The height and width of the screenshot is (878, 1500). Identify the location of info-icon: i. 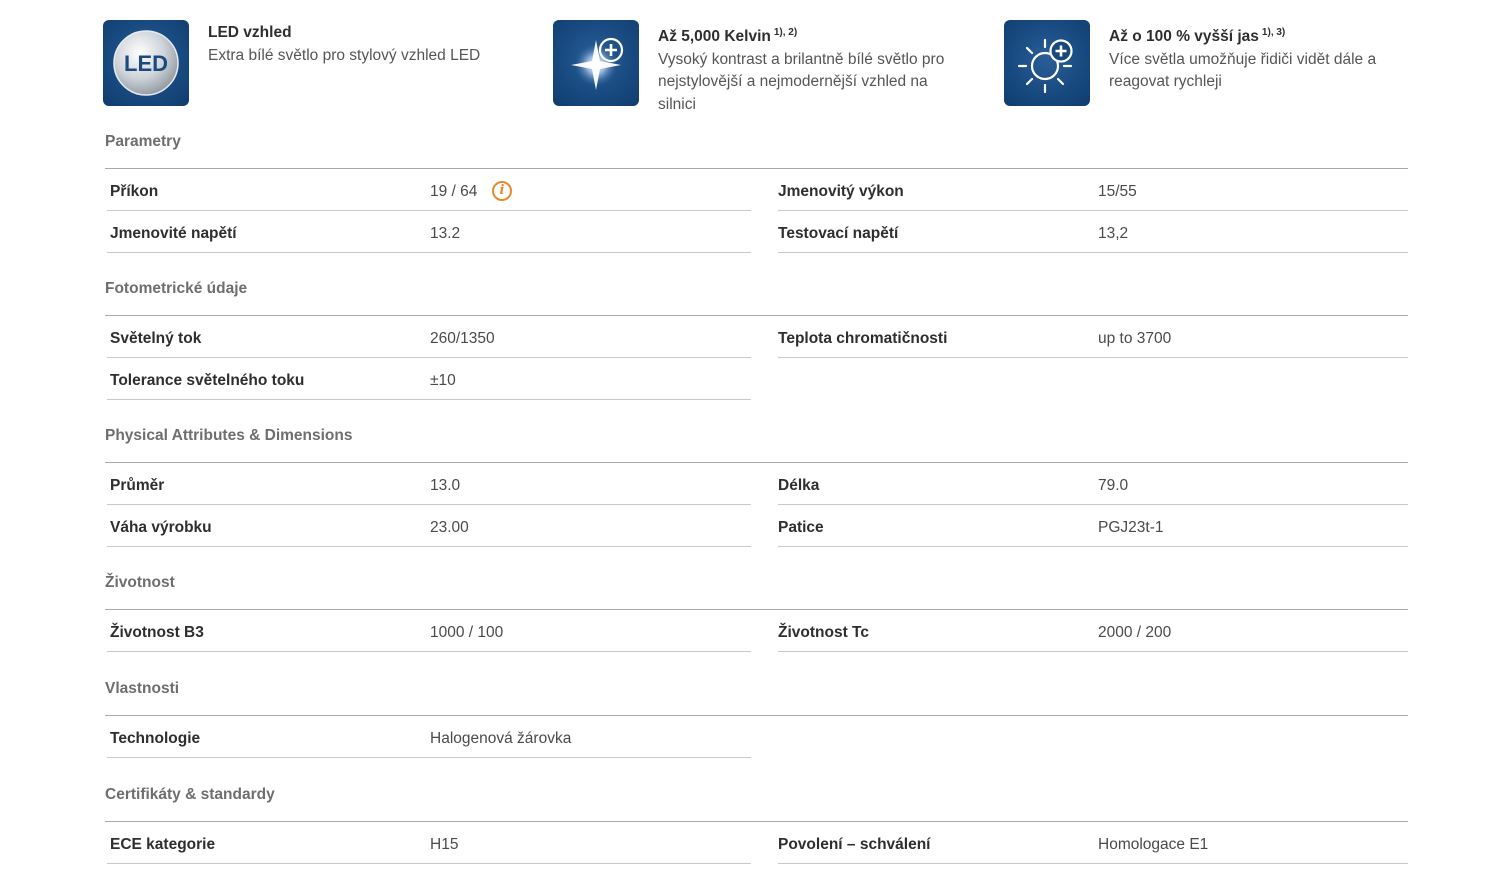
(502, 191).